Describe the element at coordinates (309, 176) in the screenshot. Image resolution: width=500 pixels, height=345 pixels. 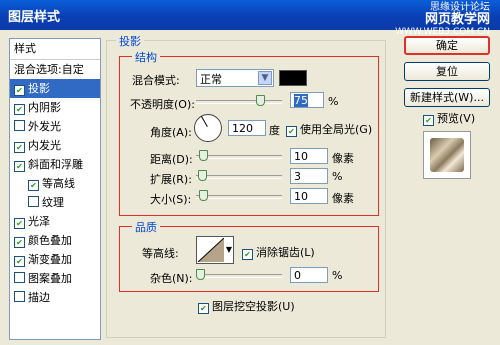
I see `spread-input: 3` at that location.